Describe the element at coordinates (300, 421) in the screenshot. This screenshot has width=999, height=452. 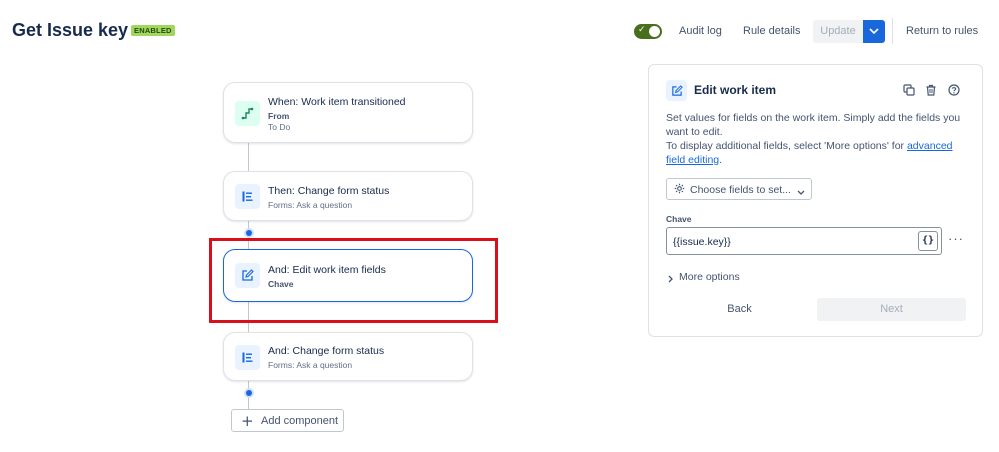
I see `add-component-label: Add component` at that location.